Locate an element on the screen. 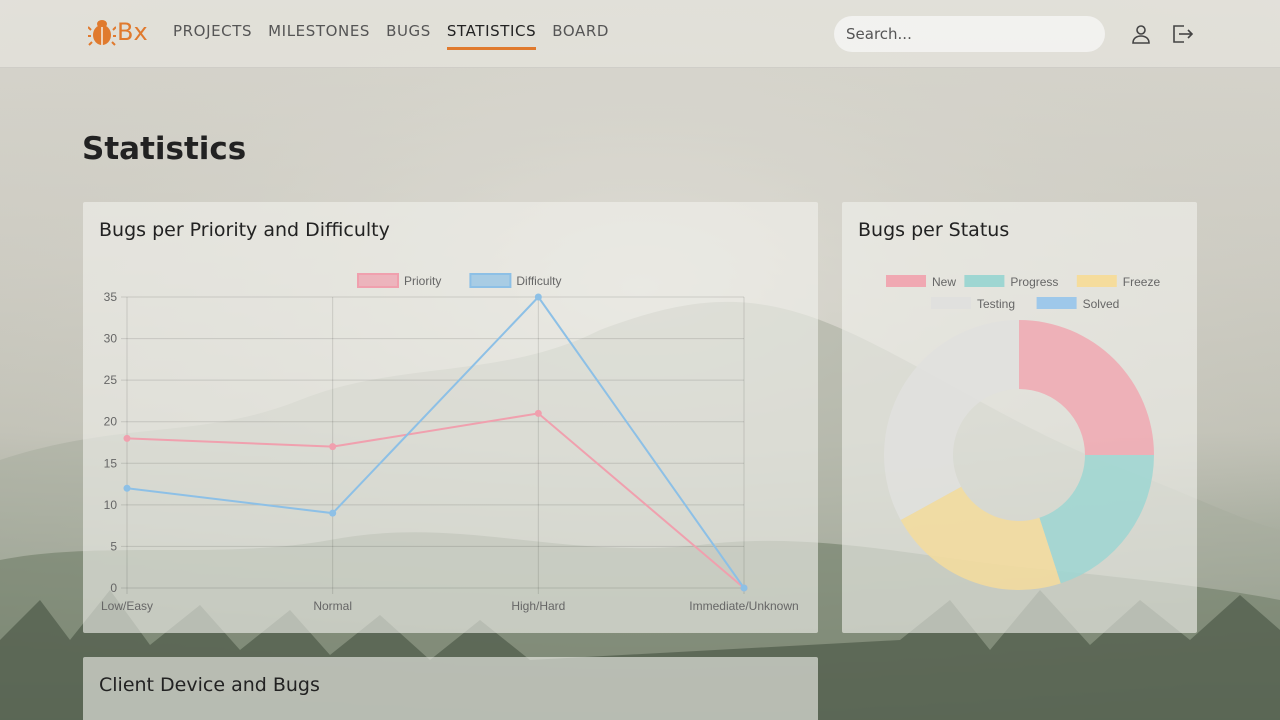  x-tick-label: Immediate/Unknown is located at coordinates (743, 606).